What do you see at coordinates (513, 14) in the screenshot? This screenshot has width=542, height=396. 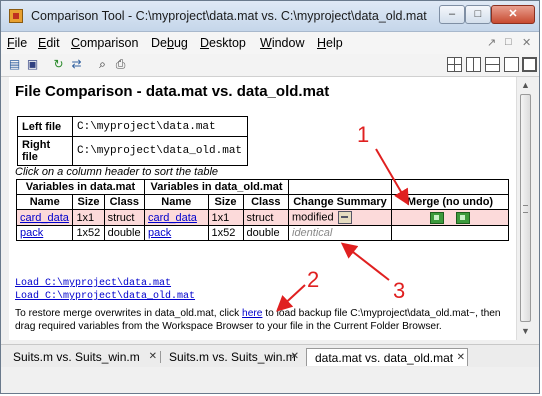 I see `close-button: ✕` at bounding box center [513, 14].